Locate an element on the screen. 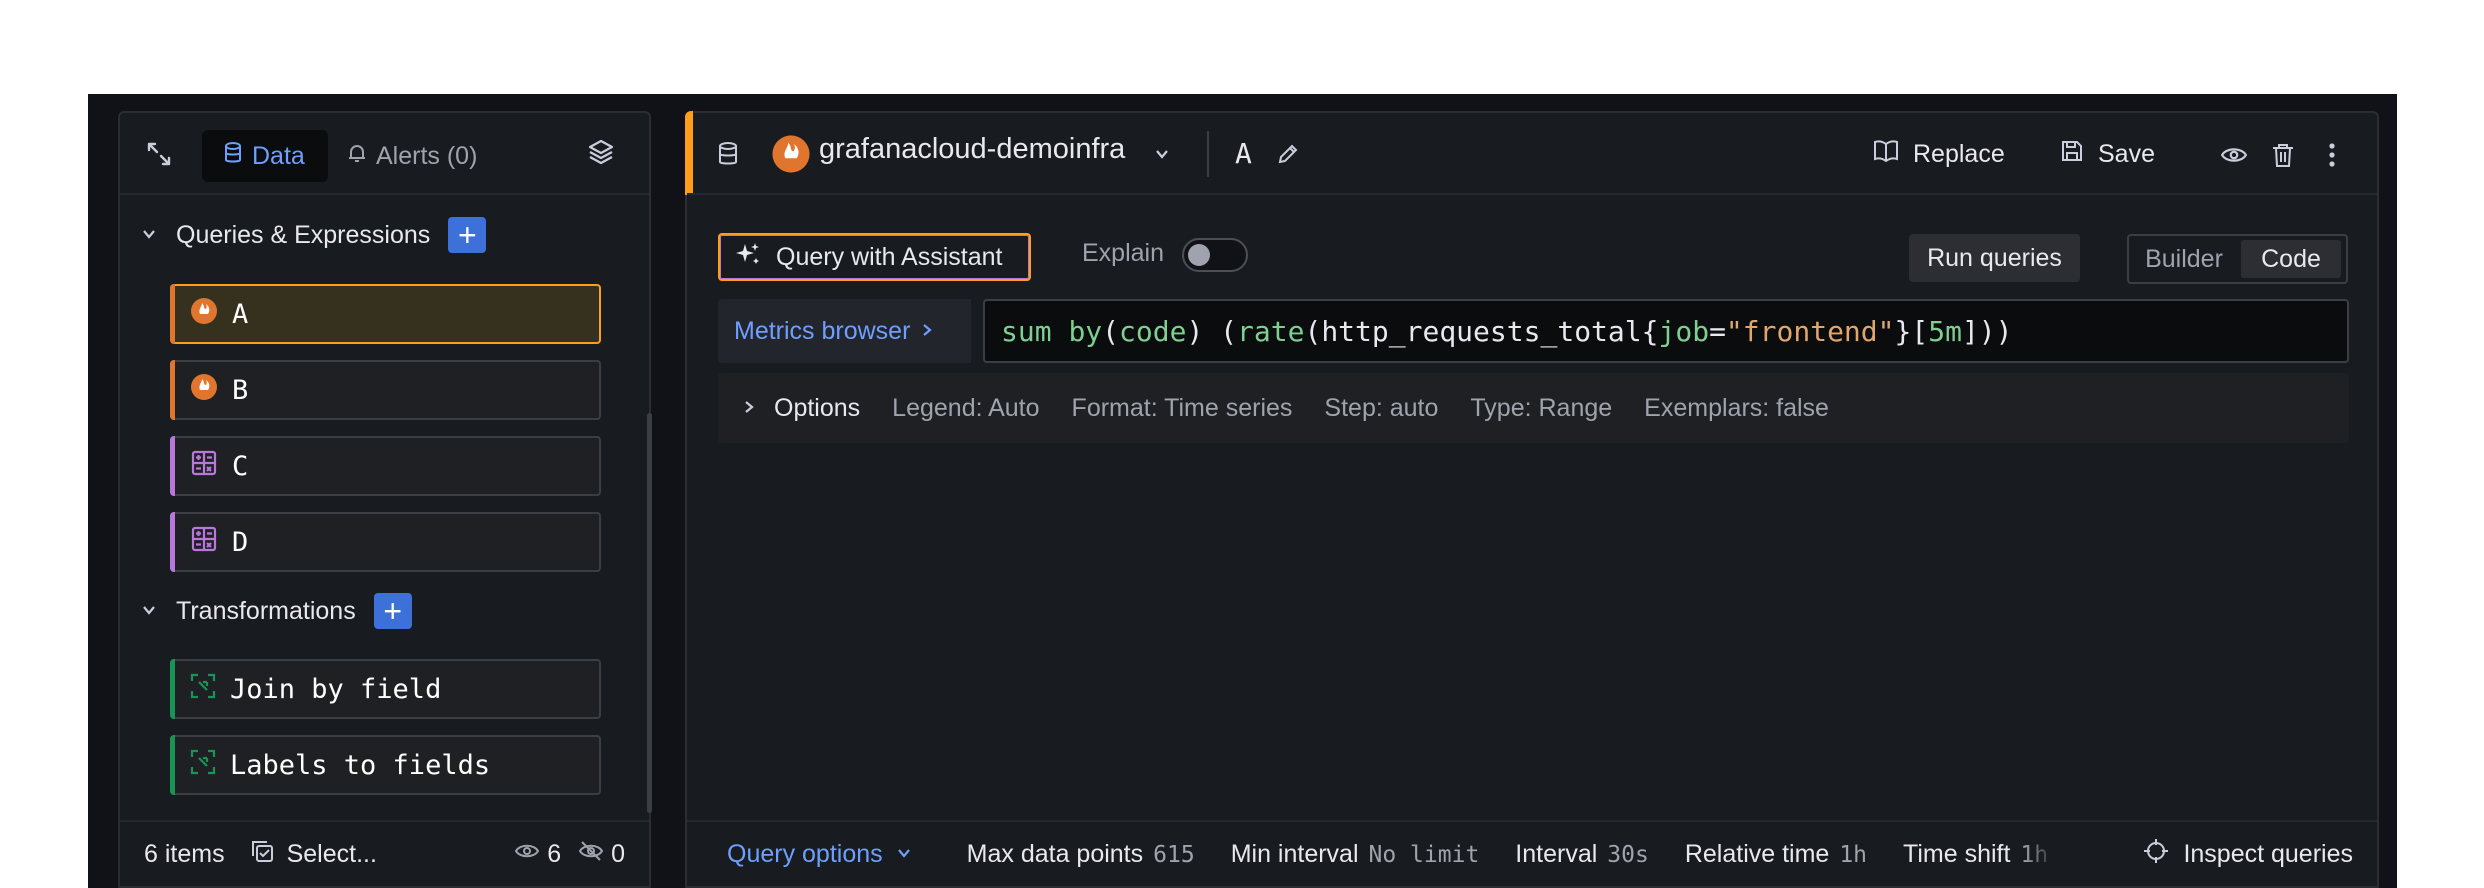 Image resolution: width=2484 pixels, height=888 pixels. explain-toggle is located at coordinates (1215, 255).